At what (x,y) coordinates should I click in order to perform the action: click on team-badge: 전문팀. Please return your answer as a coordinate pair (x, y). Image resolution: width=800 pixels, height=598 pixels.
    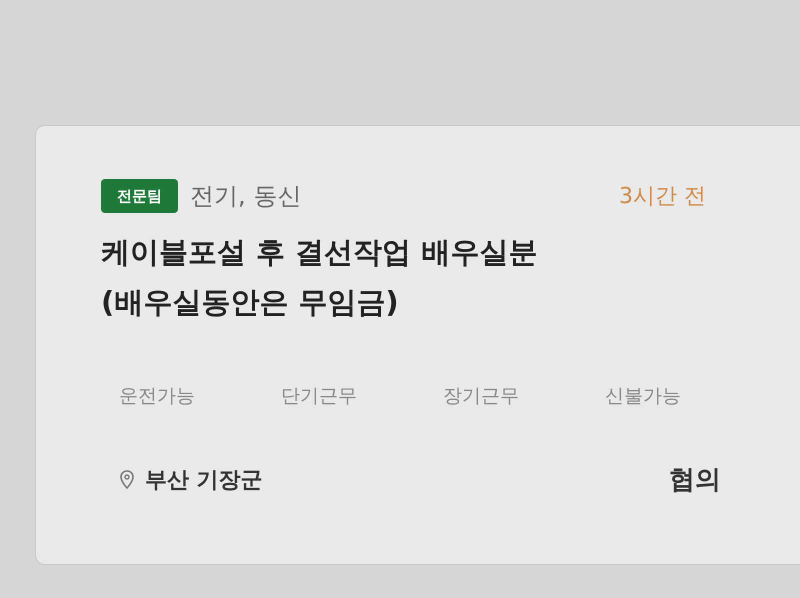
    Looking at the image, I should click on (139, 196).